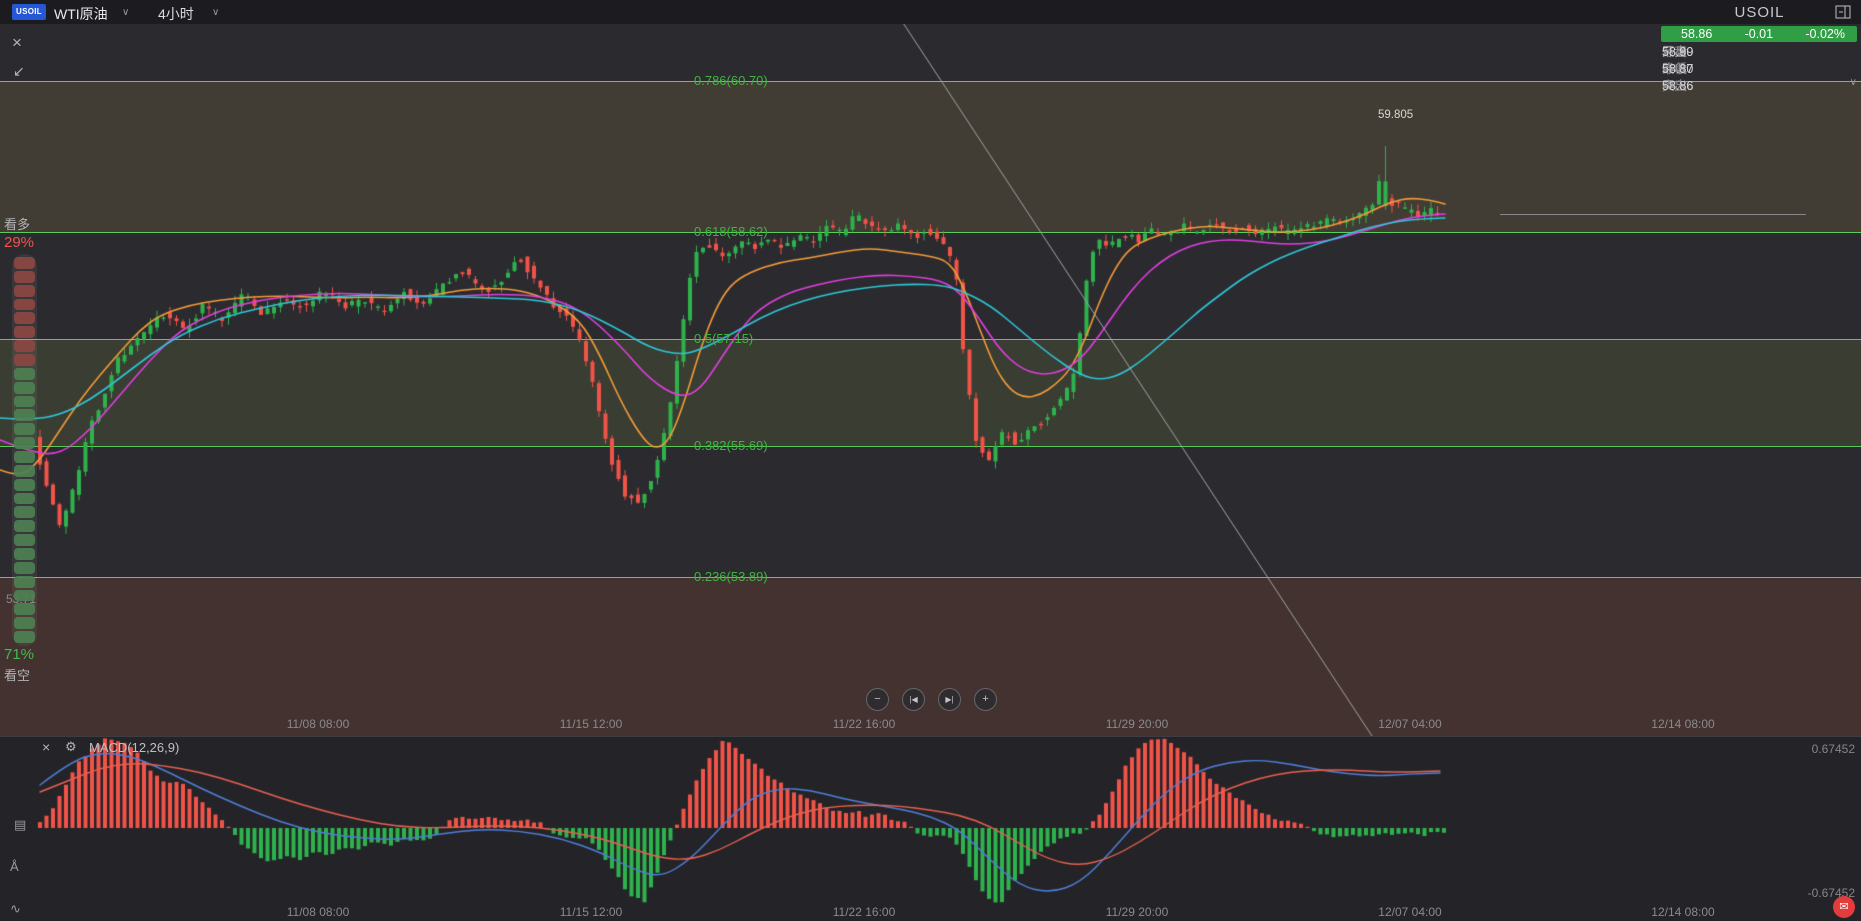 The width and height of the screenshot is (1861, 921). Describe the element at coordinates (17, 675) in the screenshot. I see `sentiment-short-label: 看空` at that location.